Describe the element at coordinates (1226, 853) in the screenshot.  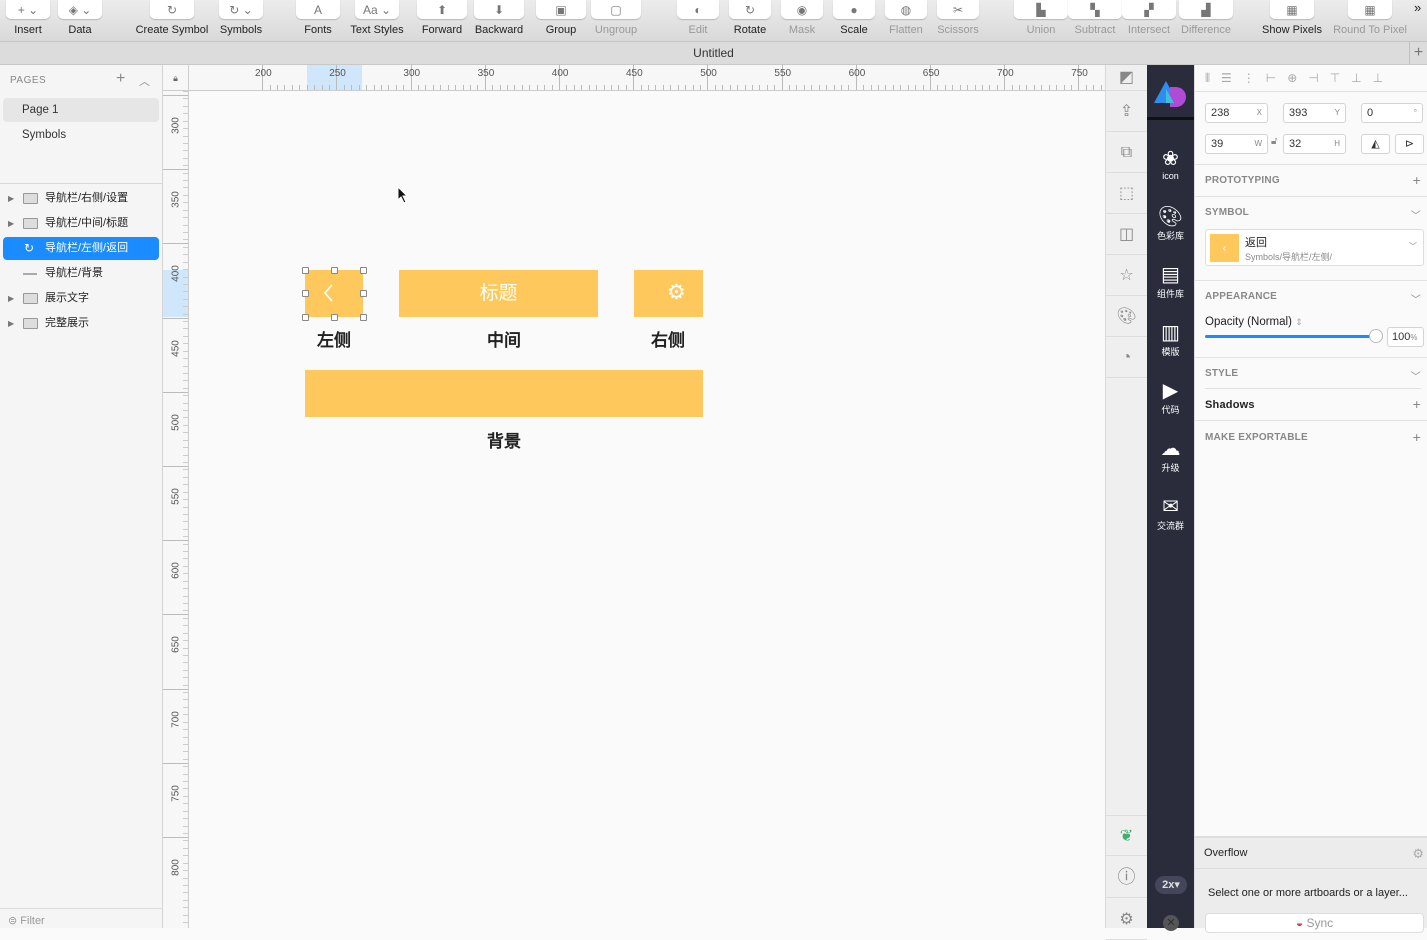
I see `overflow-title: Overflow` at that location.